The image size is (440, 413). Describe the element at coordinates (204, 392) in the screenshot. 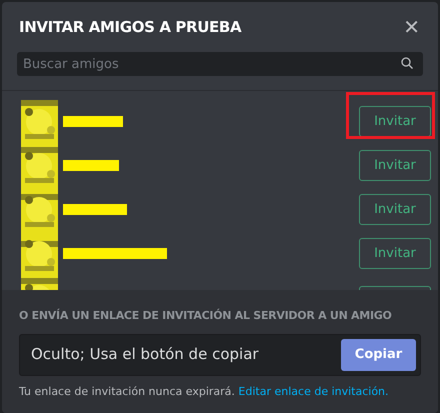

I see `expiry-note: Tu enlace de invitación nunca expirará. Editar enlace de invitación.` at that location.